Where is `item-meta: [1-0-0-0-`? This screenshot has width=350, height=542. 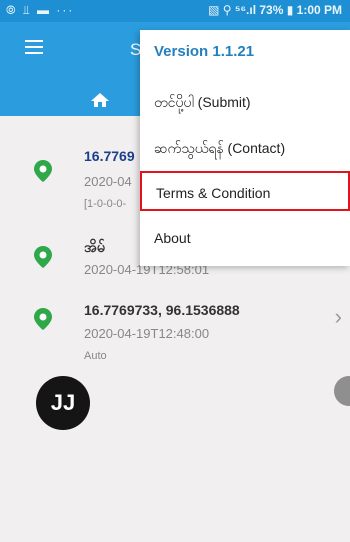
item-meta: [1-0-0-0- is located at coordinates (105, 204).